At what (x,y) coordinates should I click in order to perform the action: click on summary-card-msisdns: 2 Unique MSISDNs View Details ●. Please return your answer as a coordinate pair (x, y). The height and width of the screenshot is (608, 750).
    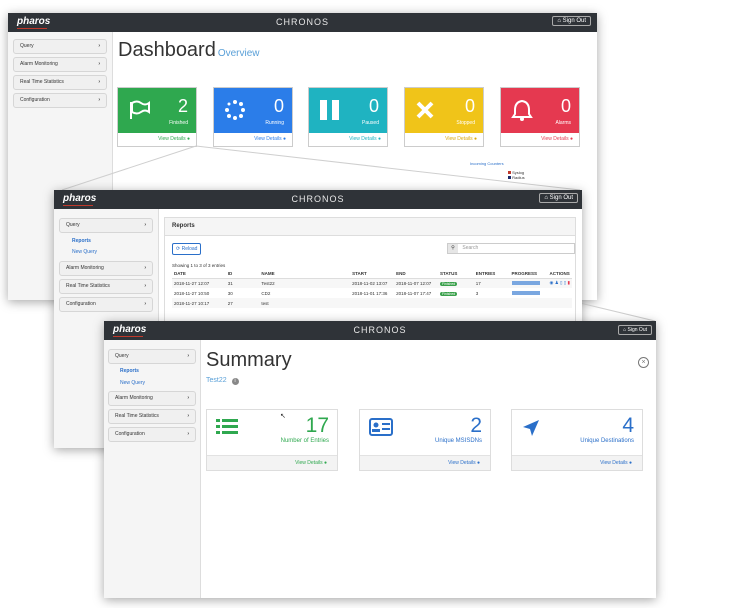
    Looking at the image, I should click on (425, 440).